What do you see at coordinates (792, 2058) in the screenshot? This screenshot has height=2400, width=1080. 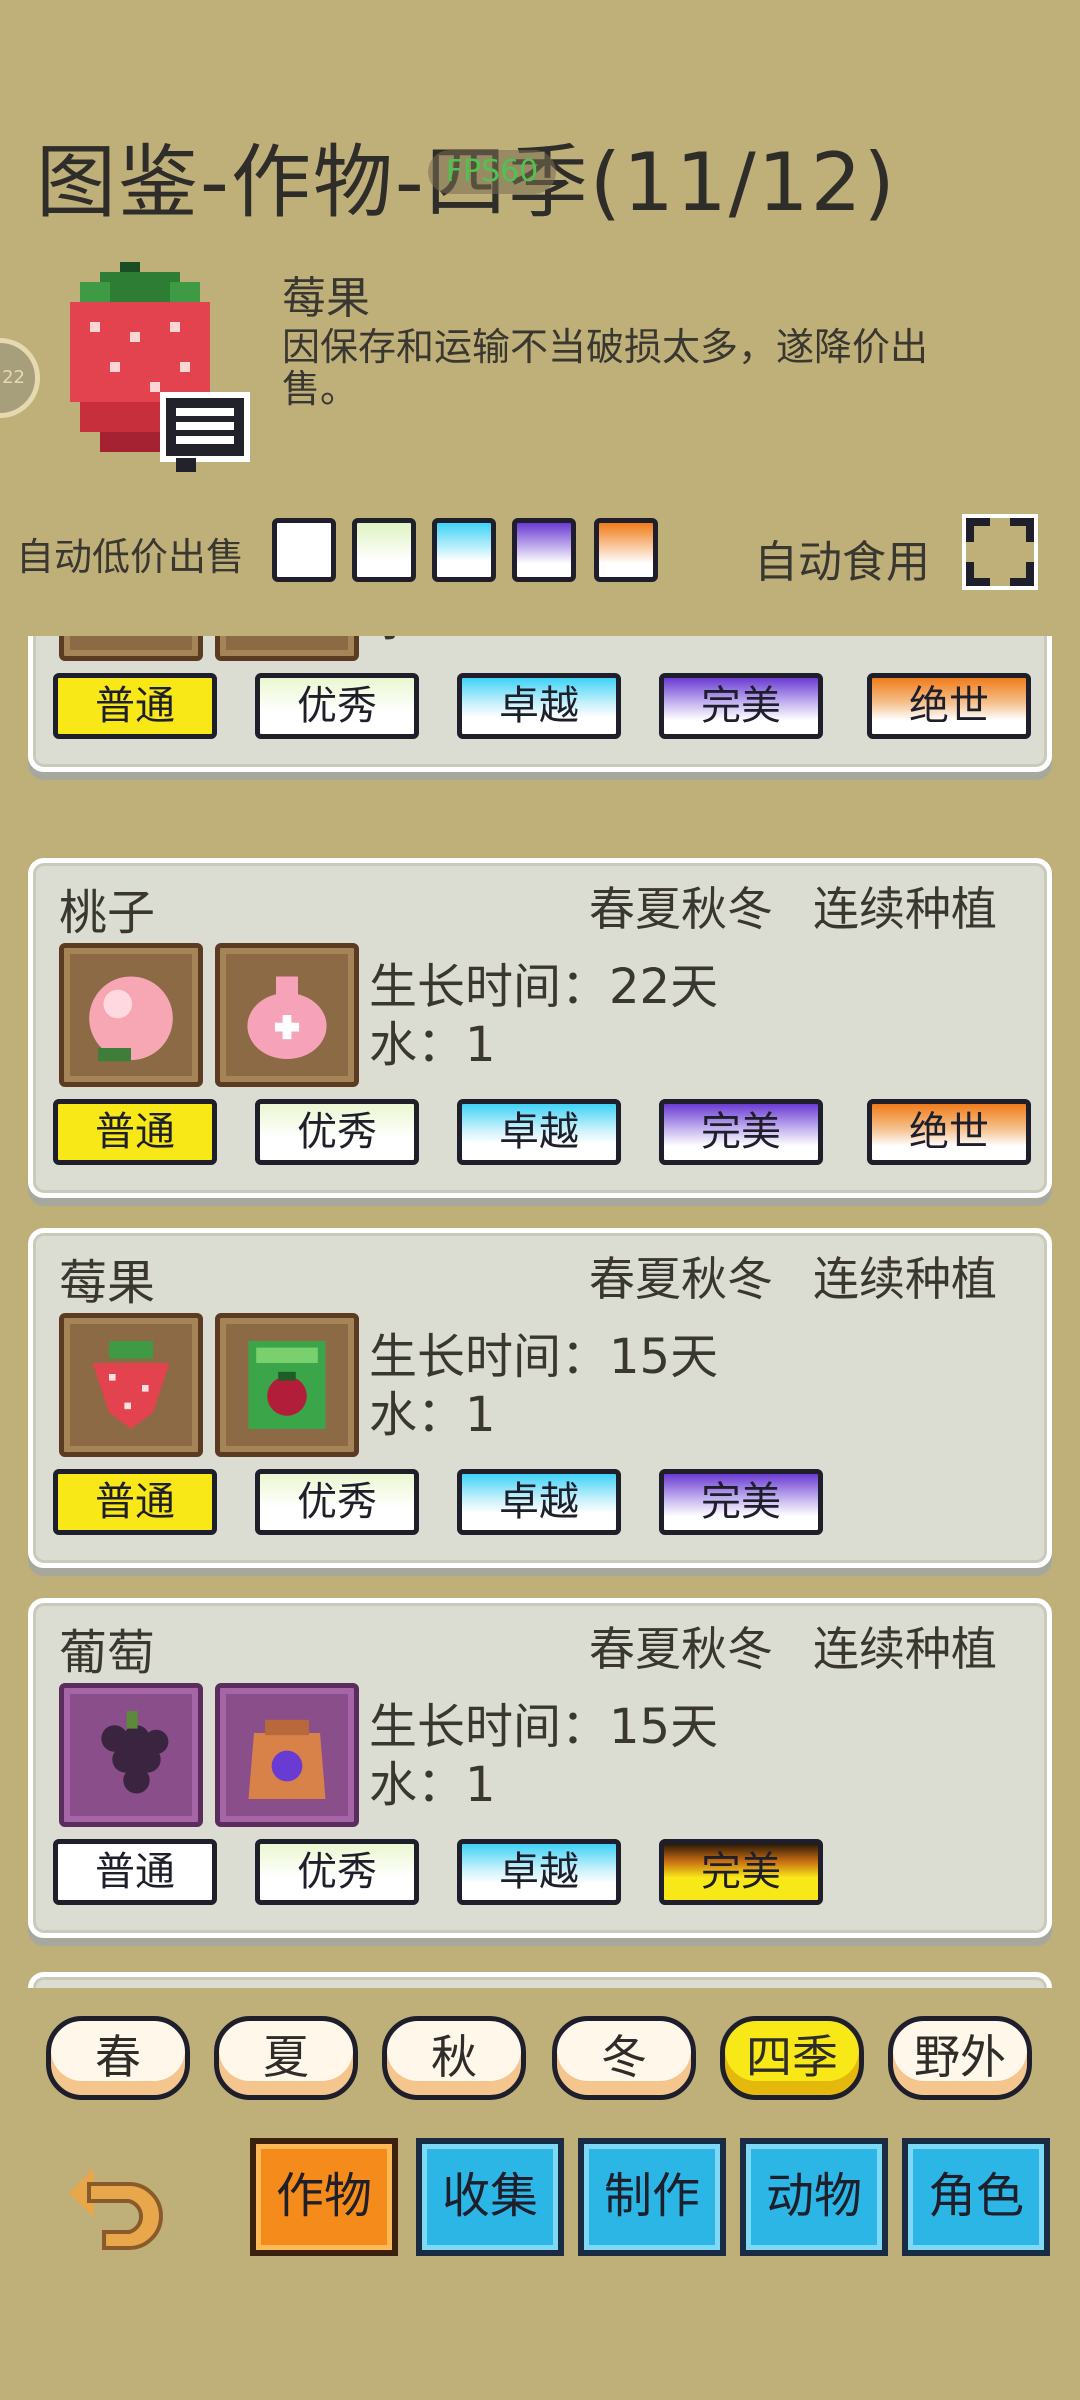 I see `tab-all-seasons: 四季` at bounding box center [792, 2058].